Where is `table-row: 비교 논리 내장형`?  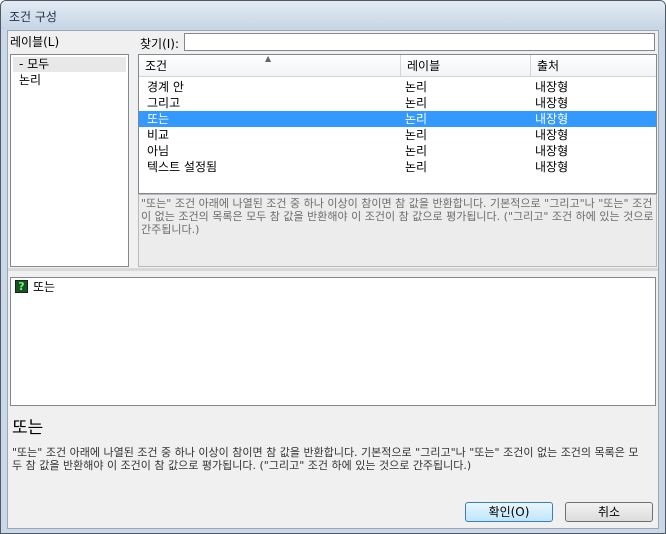 table-row: 비교 논리 내장형 is located at coordinates (397, 135).